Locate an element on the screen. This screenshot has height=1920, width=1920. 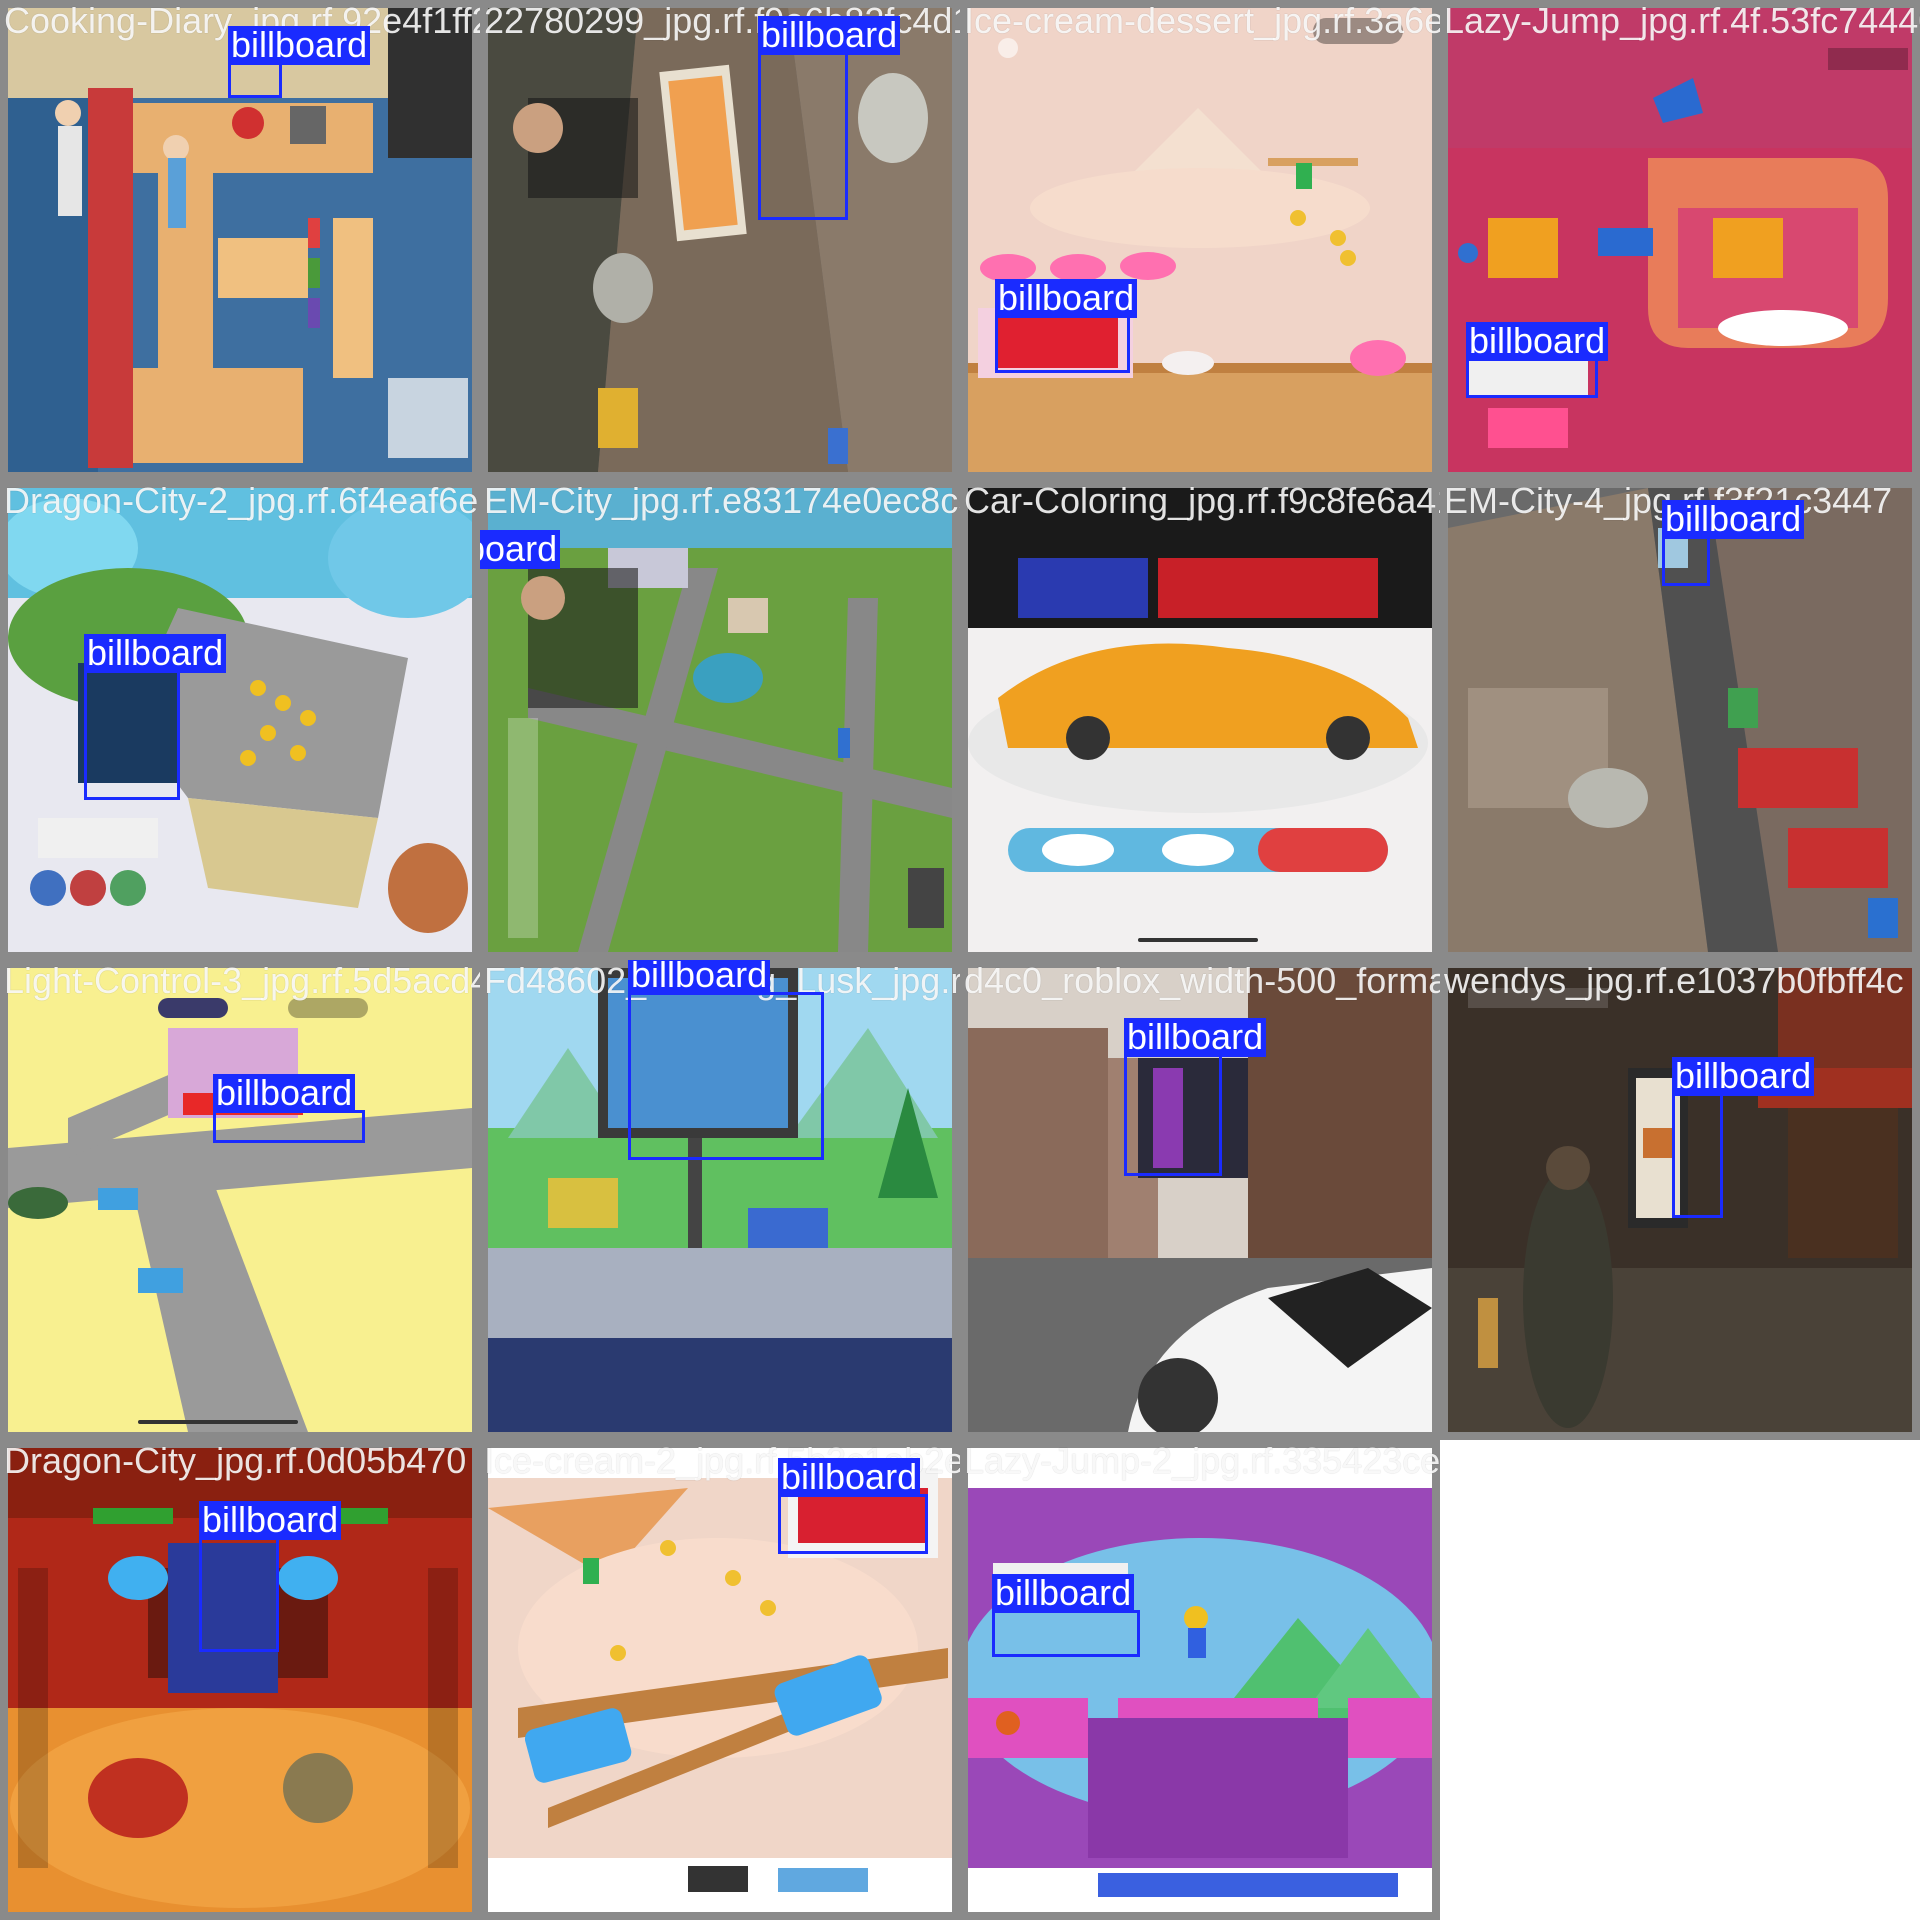
game-screenshot-city-aerial is located at coordinates (720, 240).